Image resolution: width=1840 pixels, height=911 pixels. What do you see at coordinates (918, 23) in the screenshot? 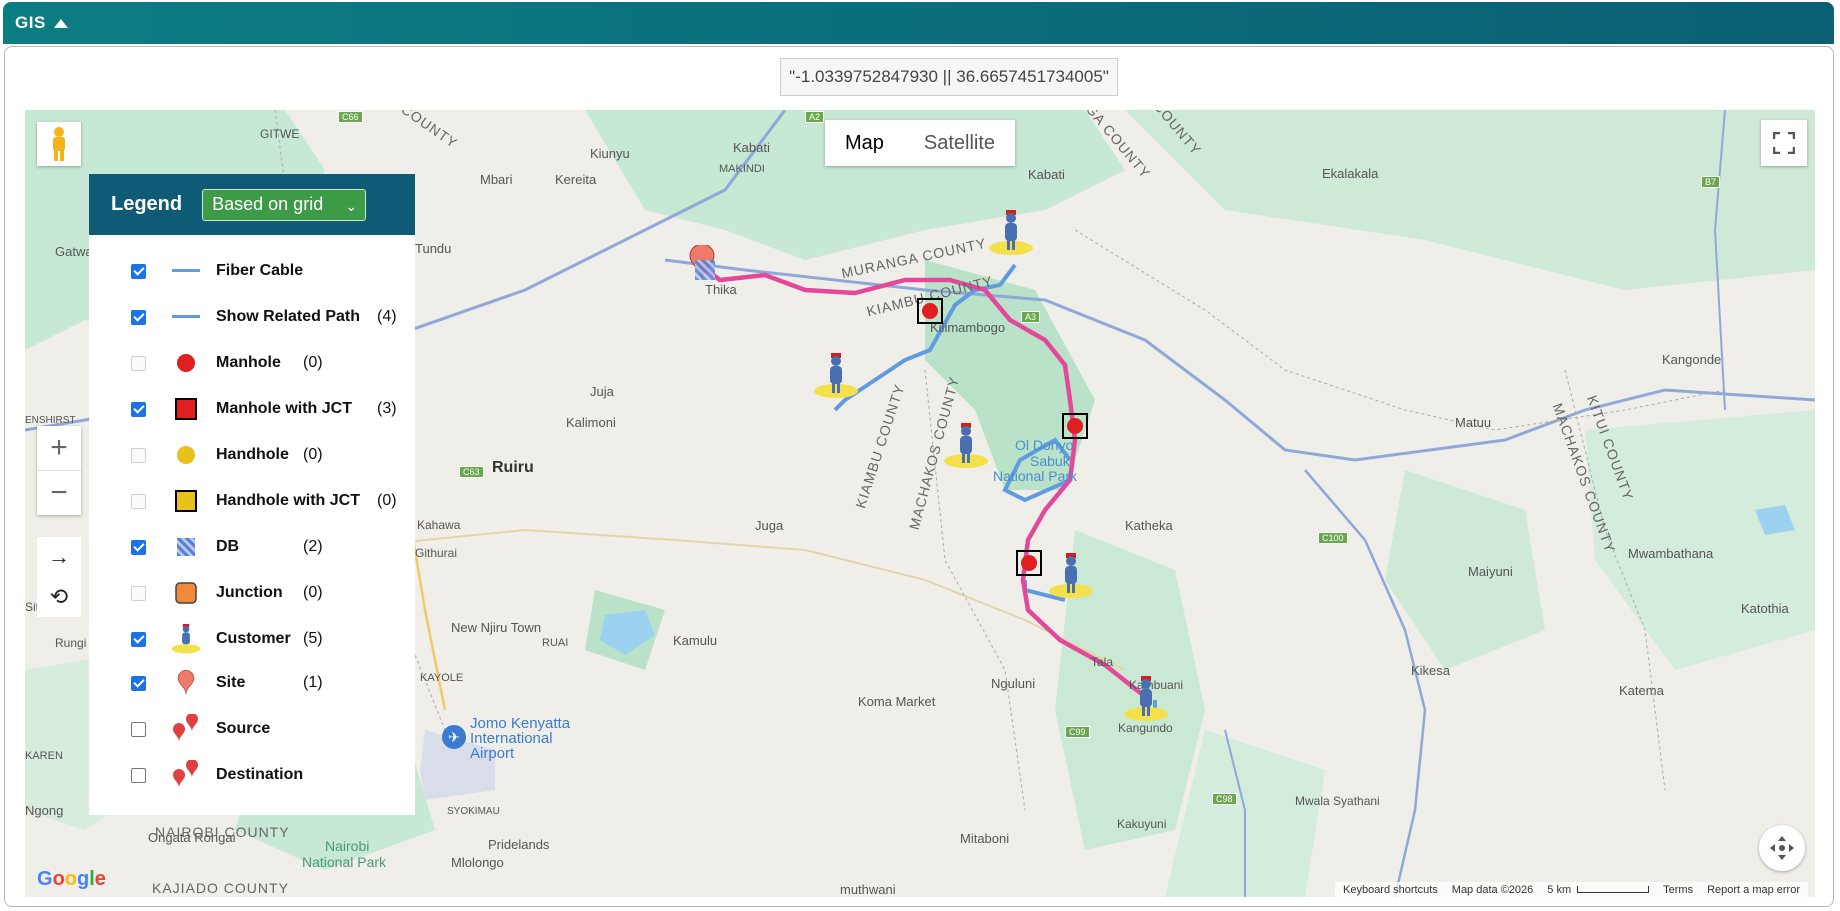
I see `gis-header: GIS` at bounding box center [918, 23].